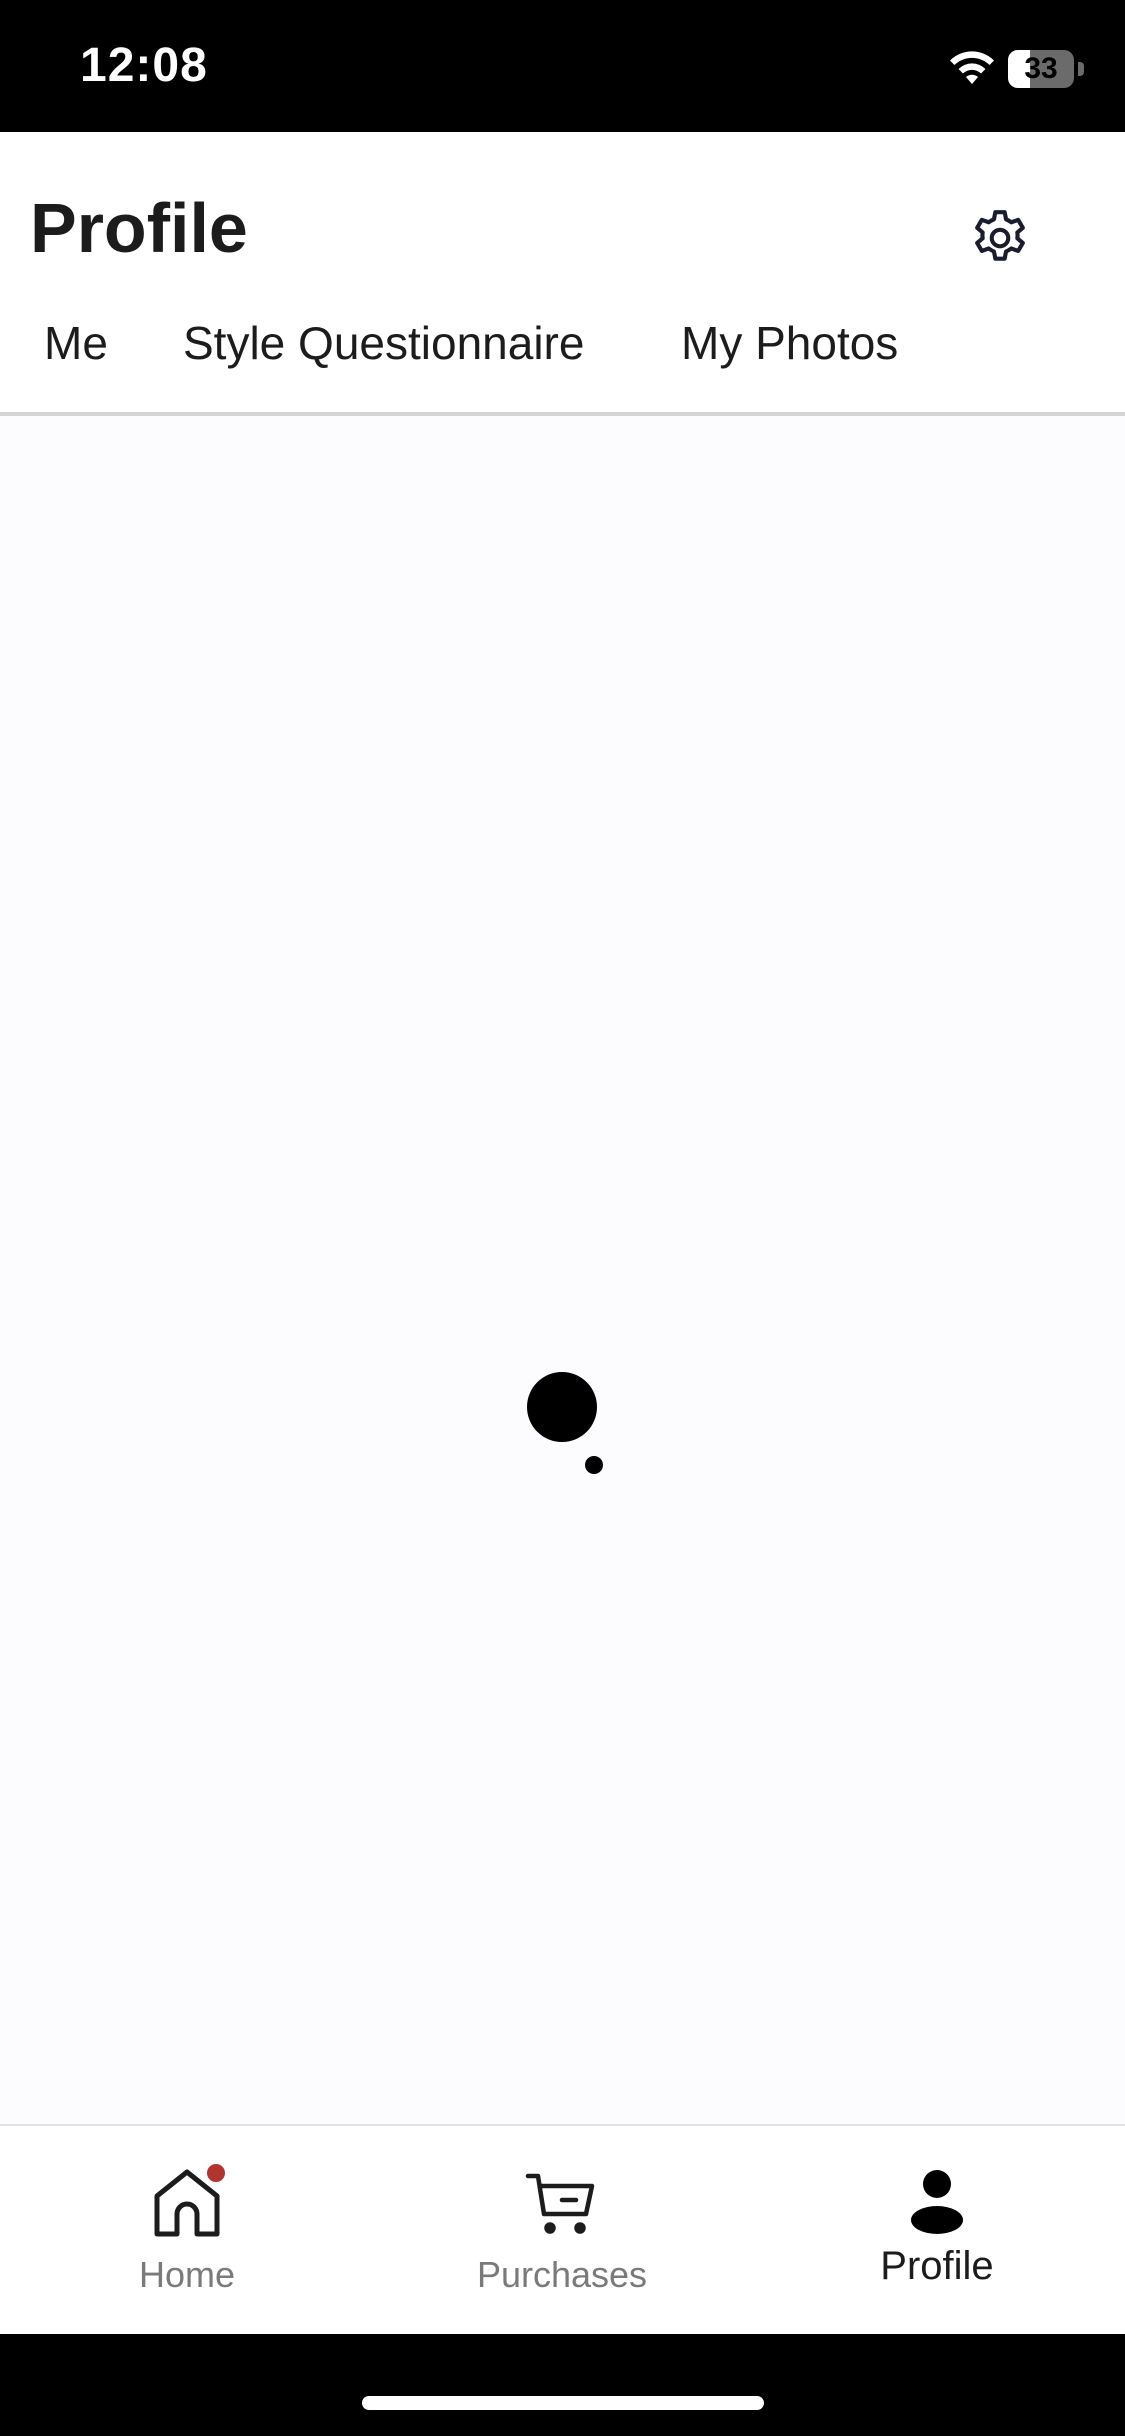  I want to click on profile-tabs: Me Style Questionnaire My Photos, so click(562, 415).